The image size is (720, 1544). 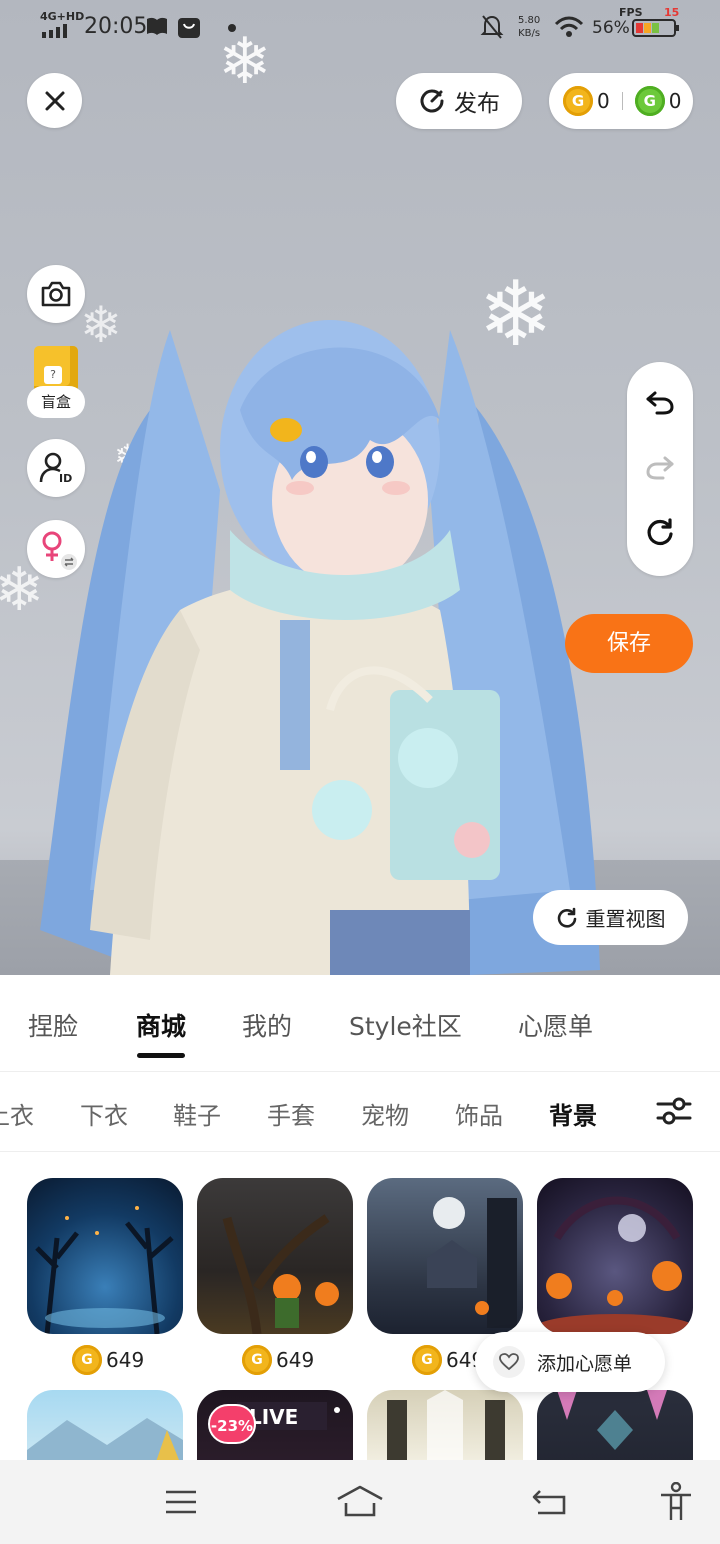 What do you see at coordinates (62, 16) in the screenshot?
I see `network-type: 4G+HD` at bounding box center [62, 16].